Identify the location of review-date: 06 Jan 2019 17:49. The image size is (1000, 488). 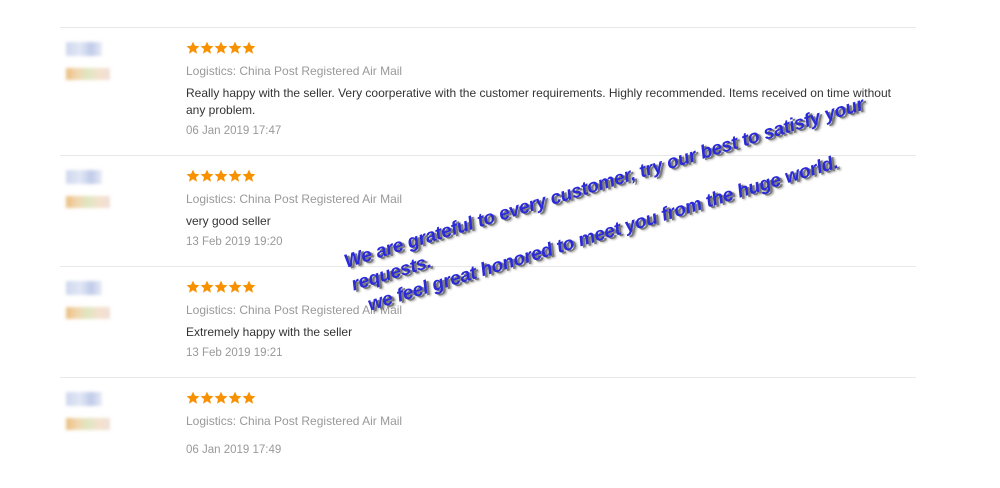
(234, 450).